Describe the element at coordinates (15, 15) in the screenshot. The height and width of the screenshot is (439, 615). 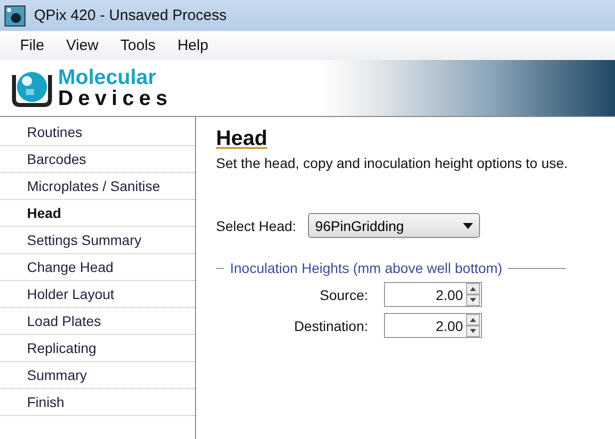
I see `app-icon` at that location.